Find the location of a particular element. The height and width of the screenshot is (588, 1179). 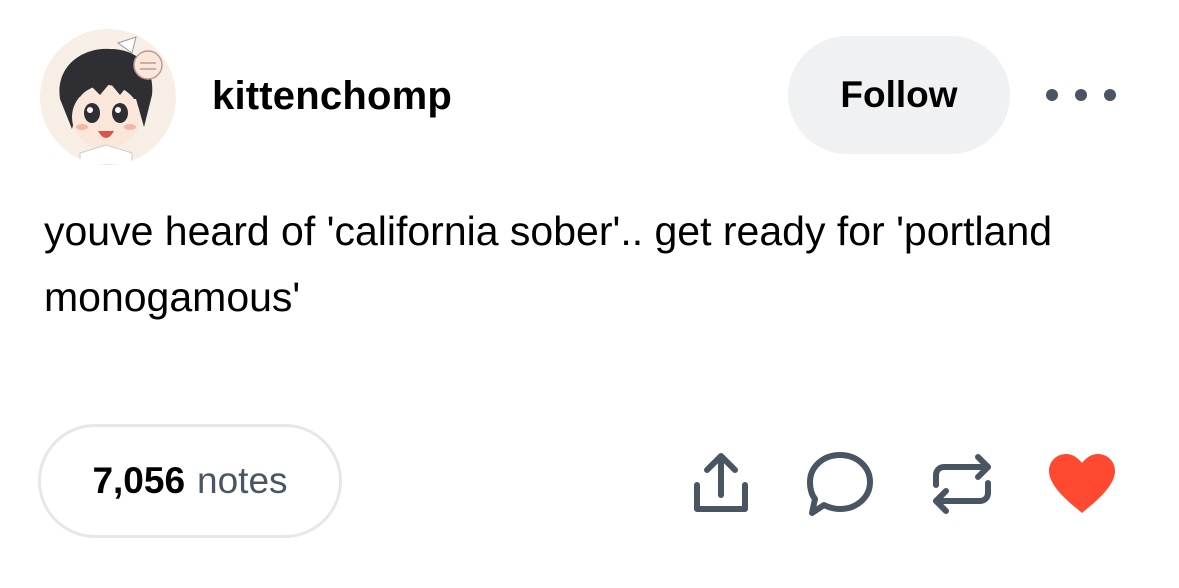

username: kittenchomp is located at coordinates (332, 96).